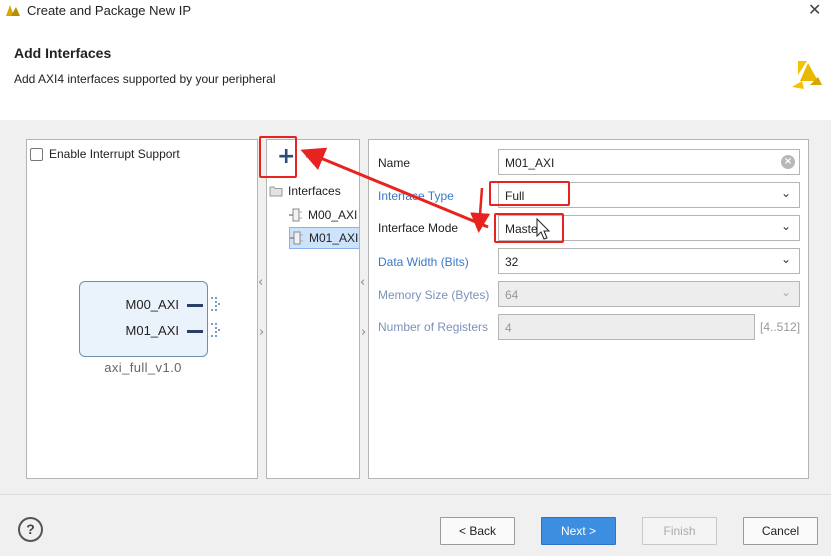 This screenshot has width=831, height=556. Describe the element at coordinates (114, 154) in the screenshot. I see `interrupt-support-label: Enable Interrupt Support` at that location.